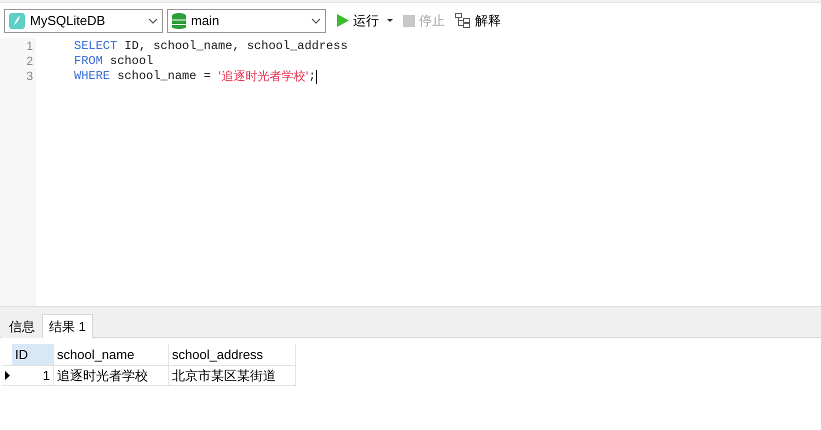  What do you see at coordinates (114, 61) in the screenshot?
I see `code-line: FROM school` at bounding box center [114, 61].